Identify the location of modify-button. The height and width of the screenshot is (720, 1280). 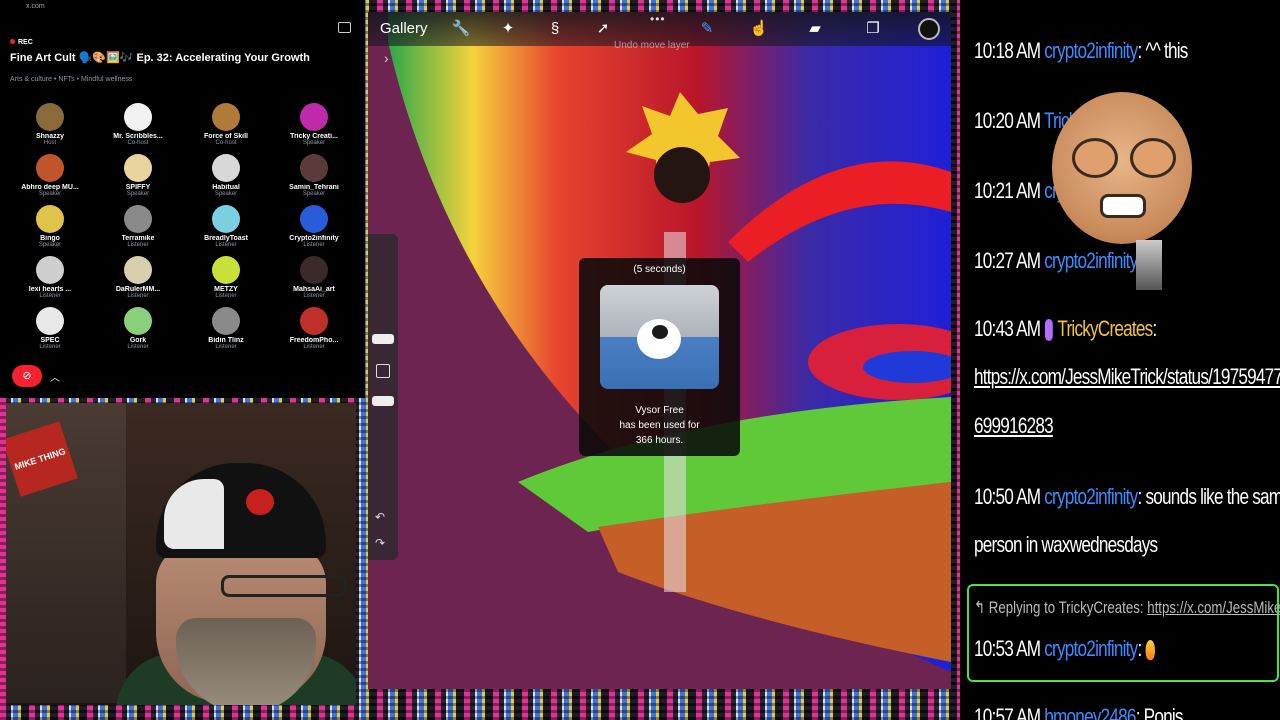
(383, 371).